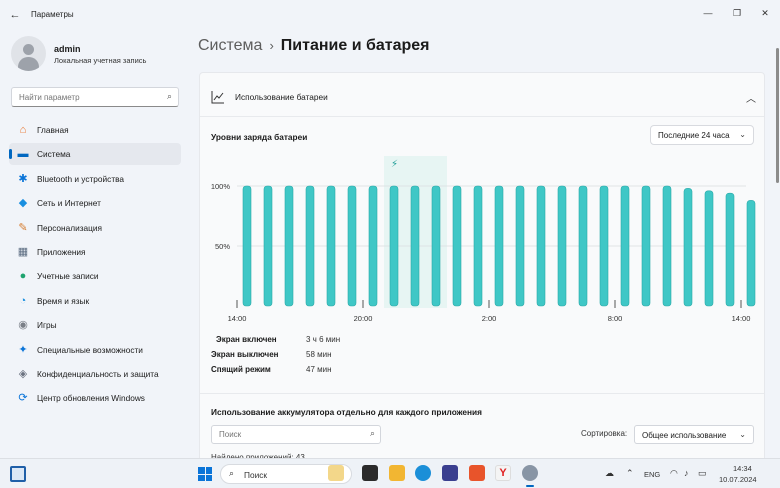 This screenshot has width=780, height=488. Describe the element at coordinates (751, 97) in the screenshot. I see `chevron-up-icon: ︿` at that location.